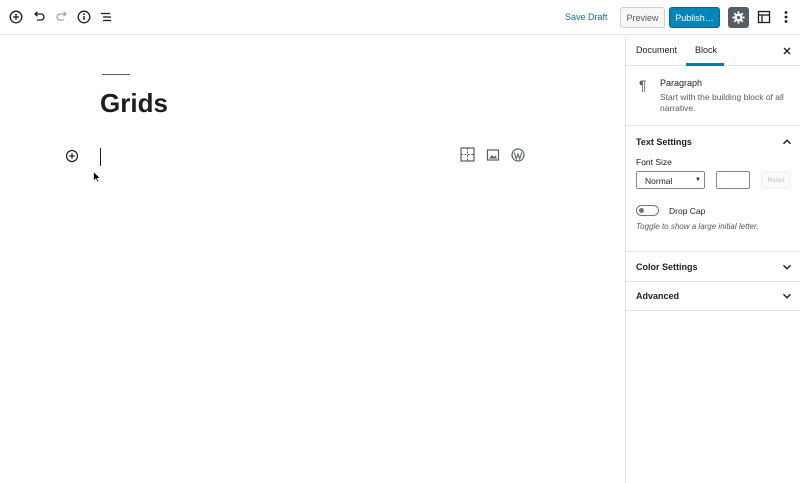 The width and height of the screenshot is (800, 483). Describe the element at coordinates (713, 296) in the screenshot. I see `advanced-panel-toggle: Advanced` at that location.